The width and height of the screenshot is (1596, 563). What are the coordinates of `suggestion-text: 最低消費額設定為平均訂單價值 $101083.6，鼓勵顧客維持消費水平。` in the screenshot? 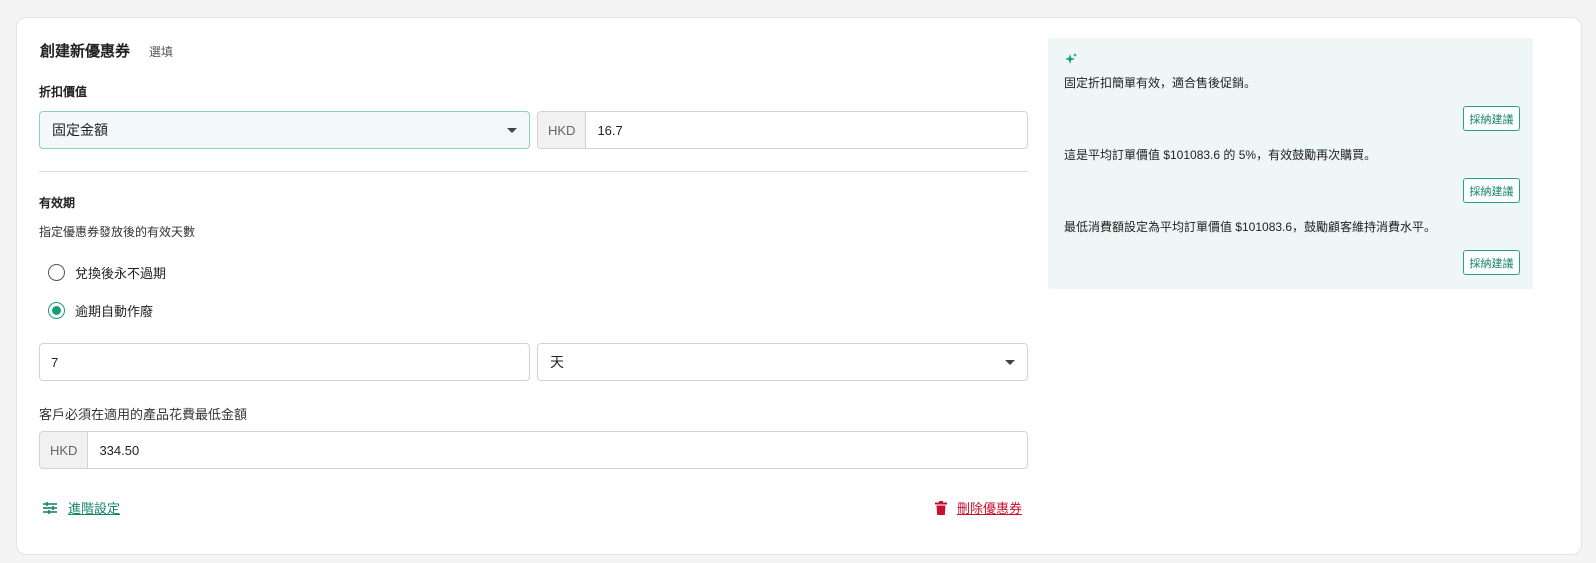 It's located at (1250, 227).